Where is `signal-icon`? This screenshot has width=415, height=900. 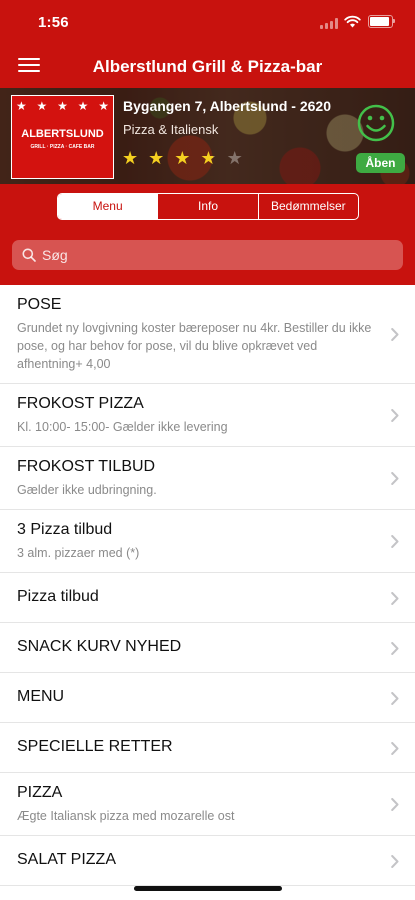
signal-icon is located at coordinates (329, 23).